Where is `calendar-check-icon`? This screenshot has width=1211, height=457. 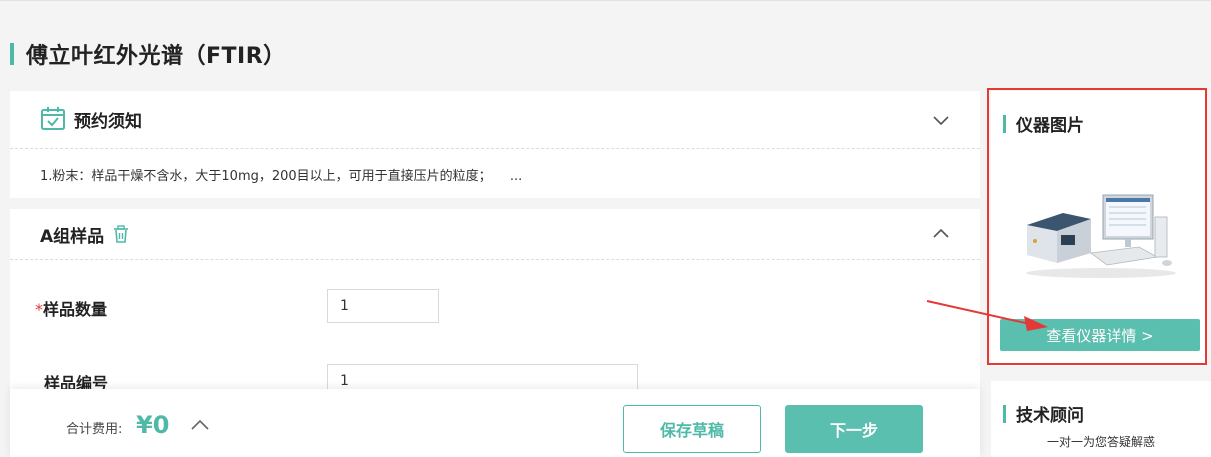
calendar-check-icon is located at coordinates (53, 120).